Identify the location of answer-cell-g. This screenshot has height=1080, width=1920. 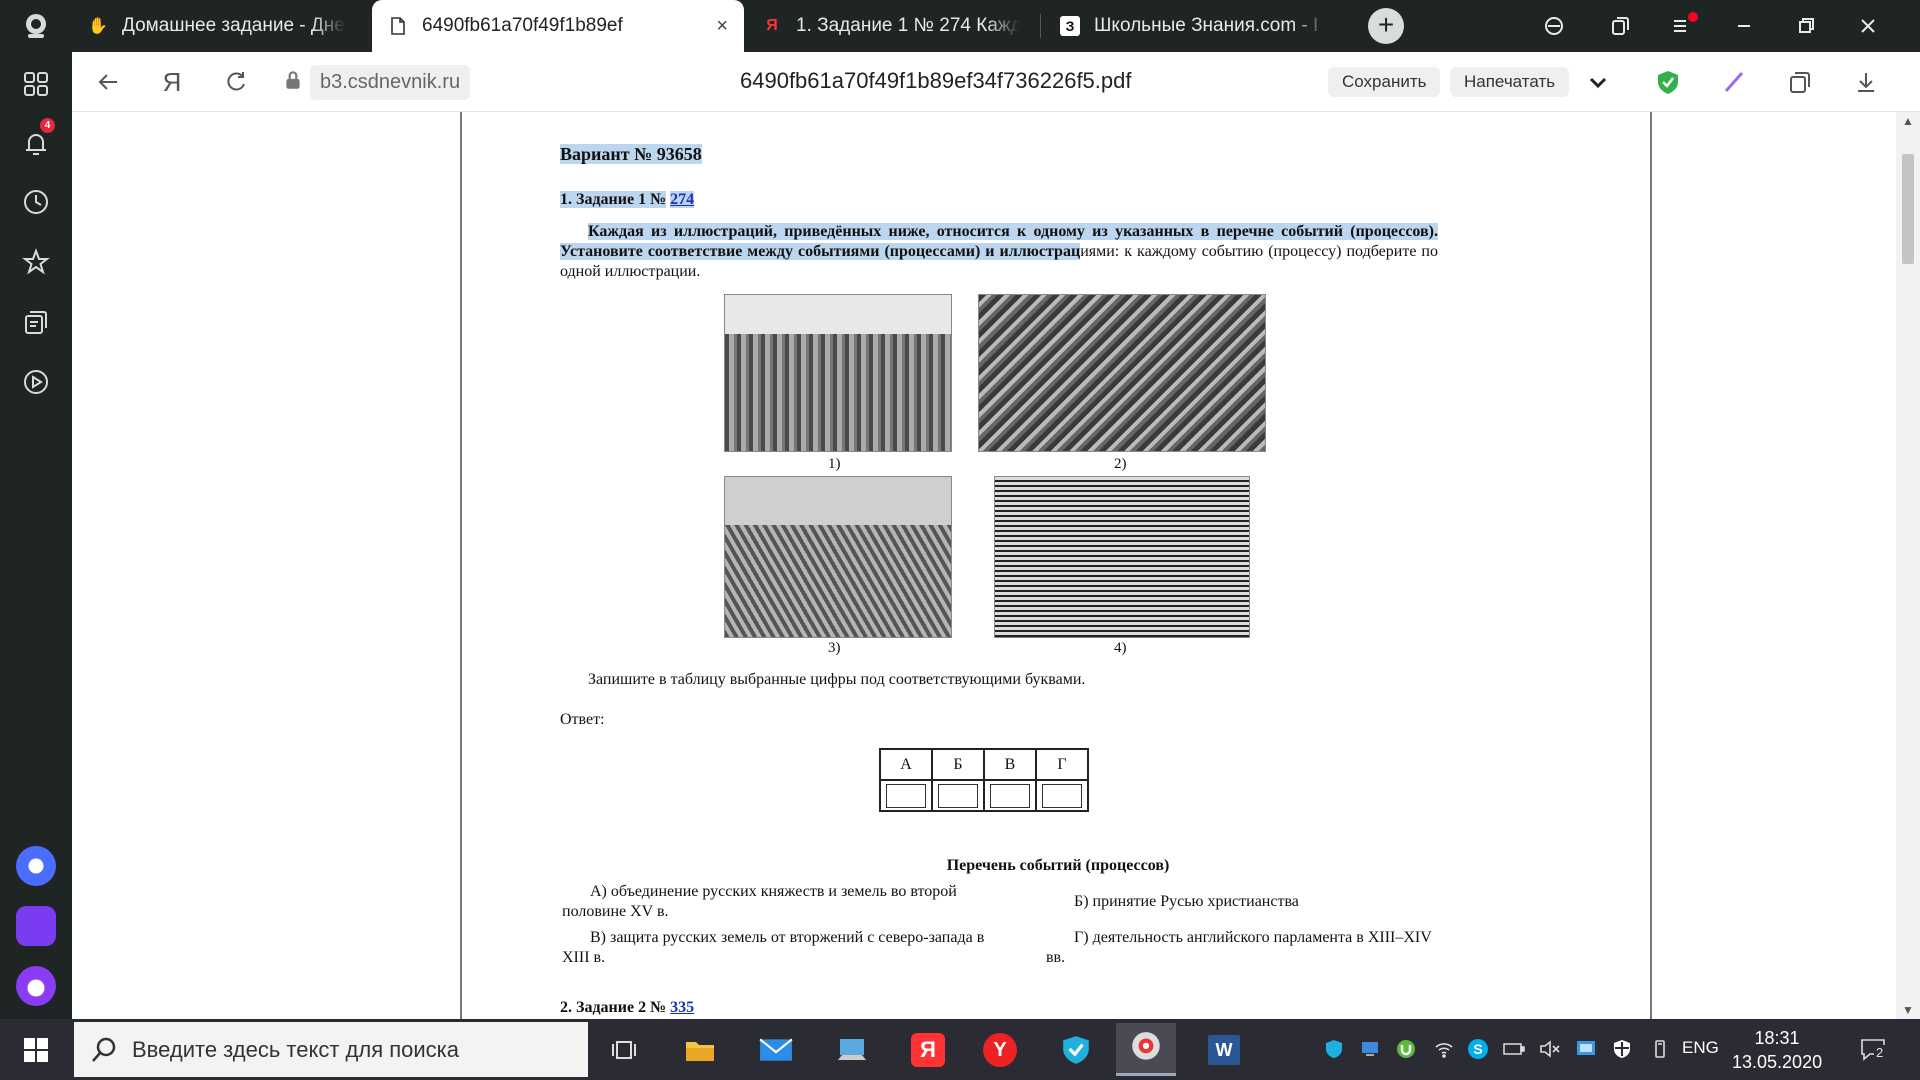
(1062, 795).